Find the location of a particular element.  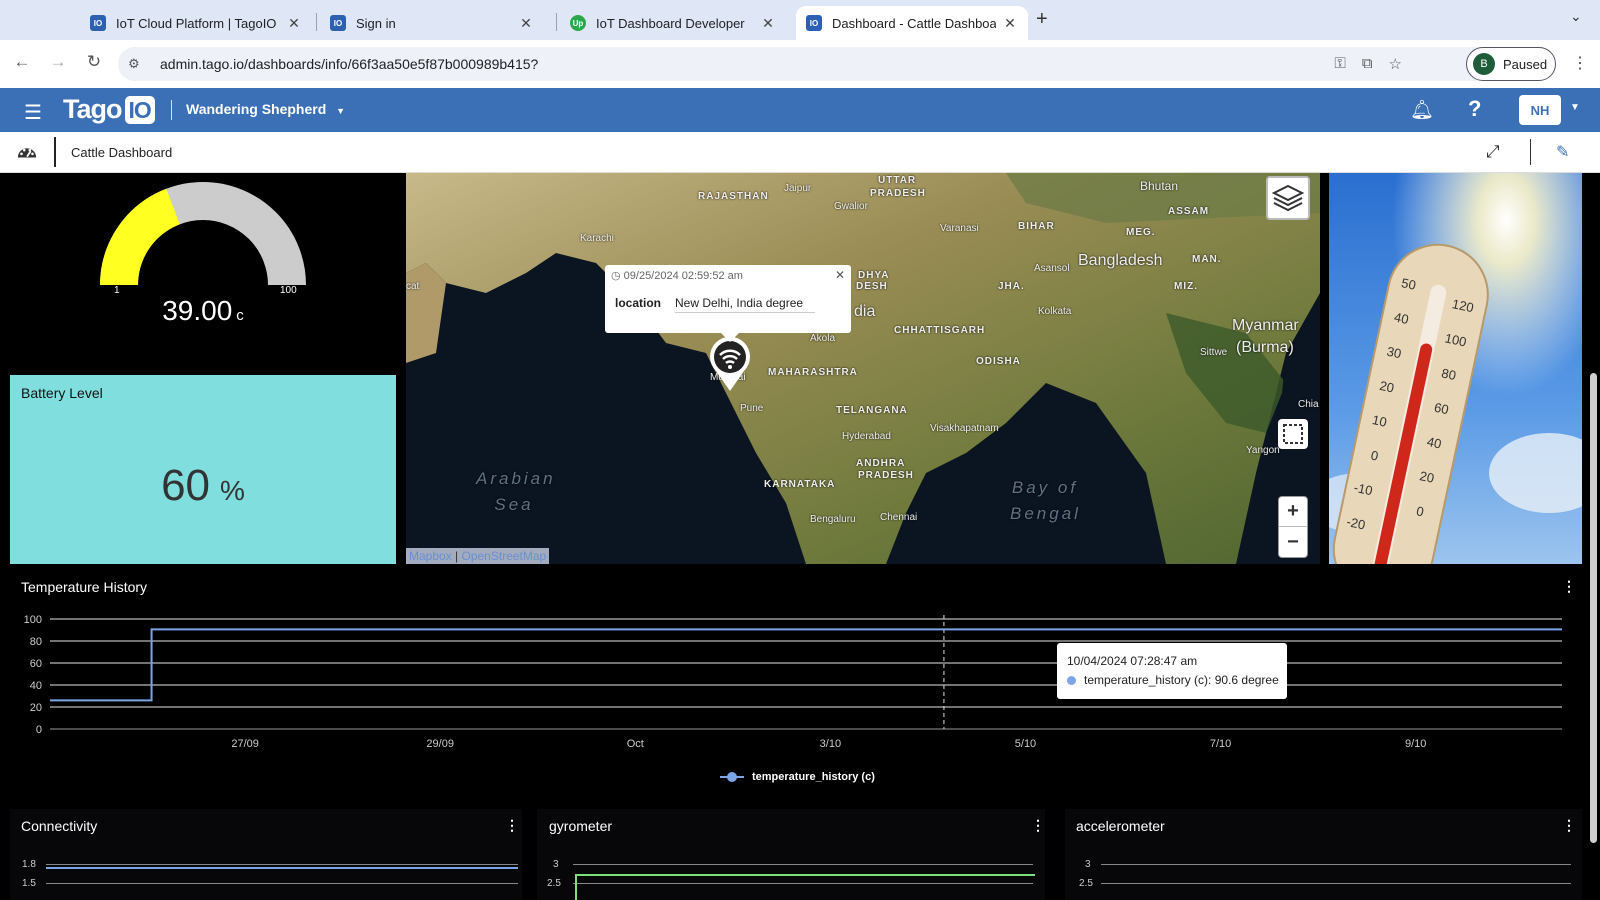

browser-tab-3: Up IoT Dashboard Developer ✕ is located at coordinates (673, 23).